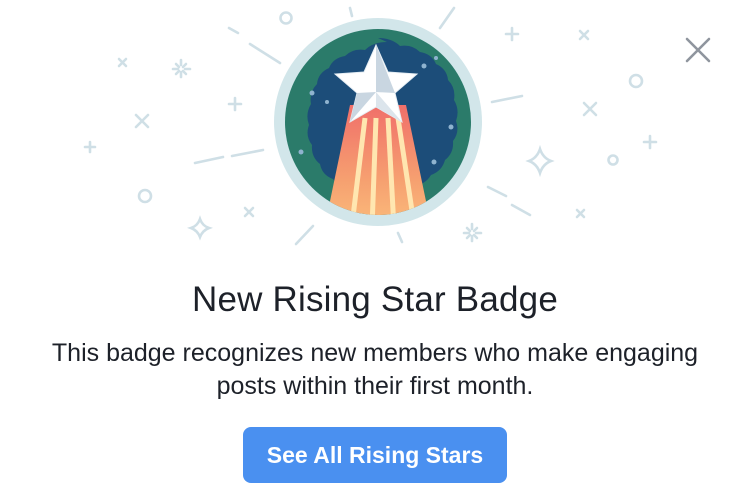 This screenshot has height=502, width=750. What do you see at coordinates (378, 122) in the screenshot?
I see `rising-star-badge-icon` at bounding box center [378, 122].